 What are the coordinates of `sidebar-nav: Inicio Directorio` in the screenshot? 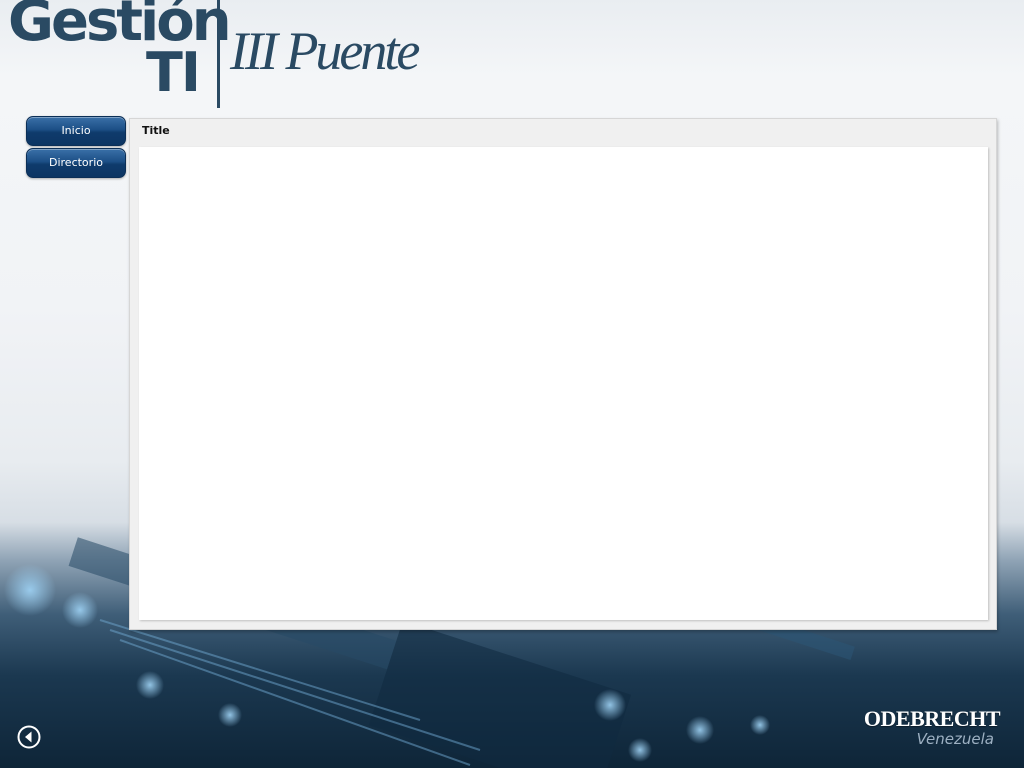 It's located at (76, 148).